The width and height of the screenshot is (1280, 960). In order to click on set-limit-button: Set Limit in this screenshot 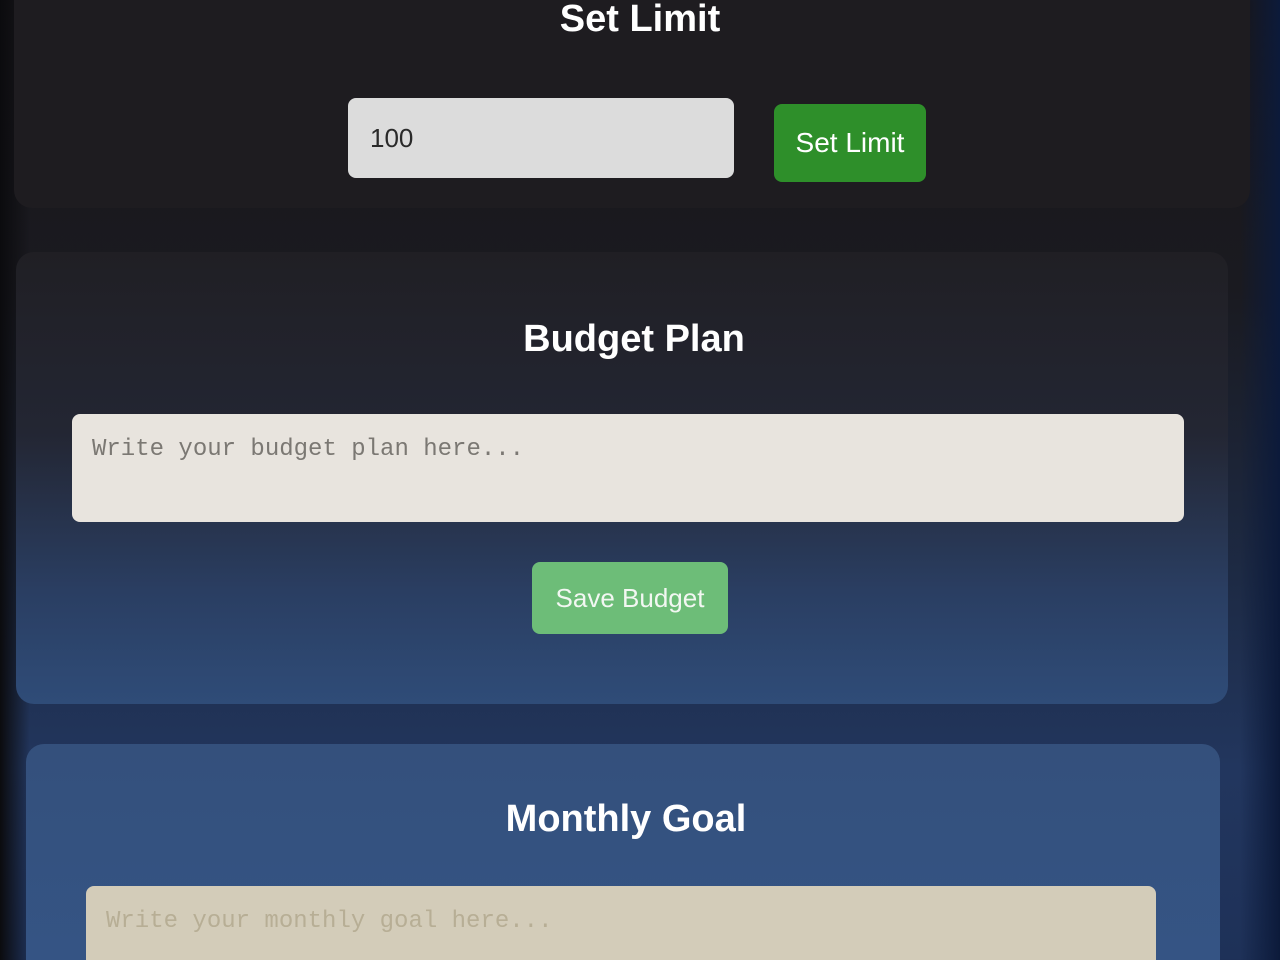, I will do `click(850, 143)`.